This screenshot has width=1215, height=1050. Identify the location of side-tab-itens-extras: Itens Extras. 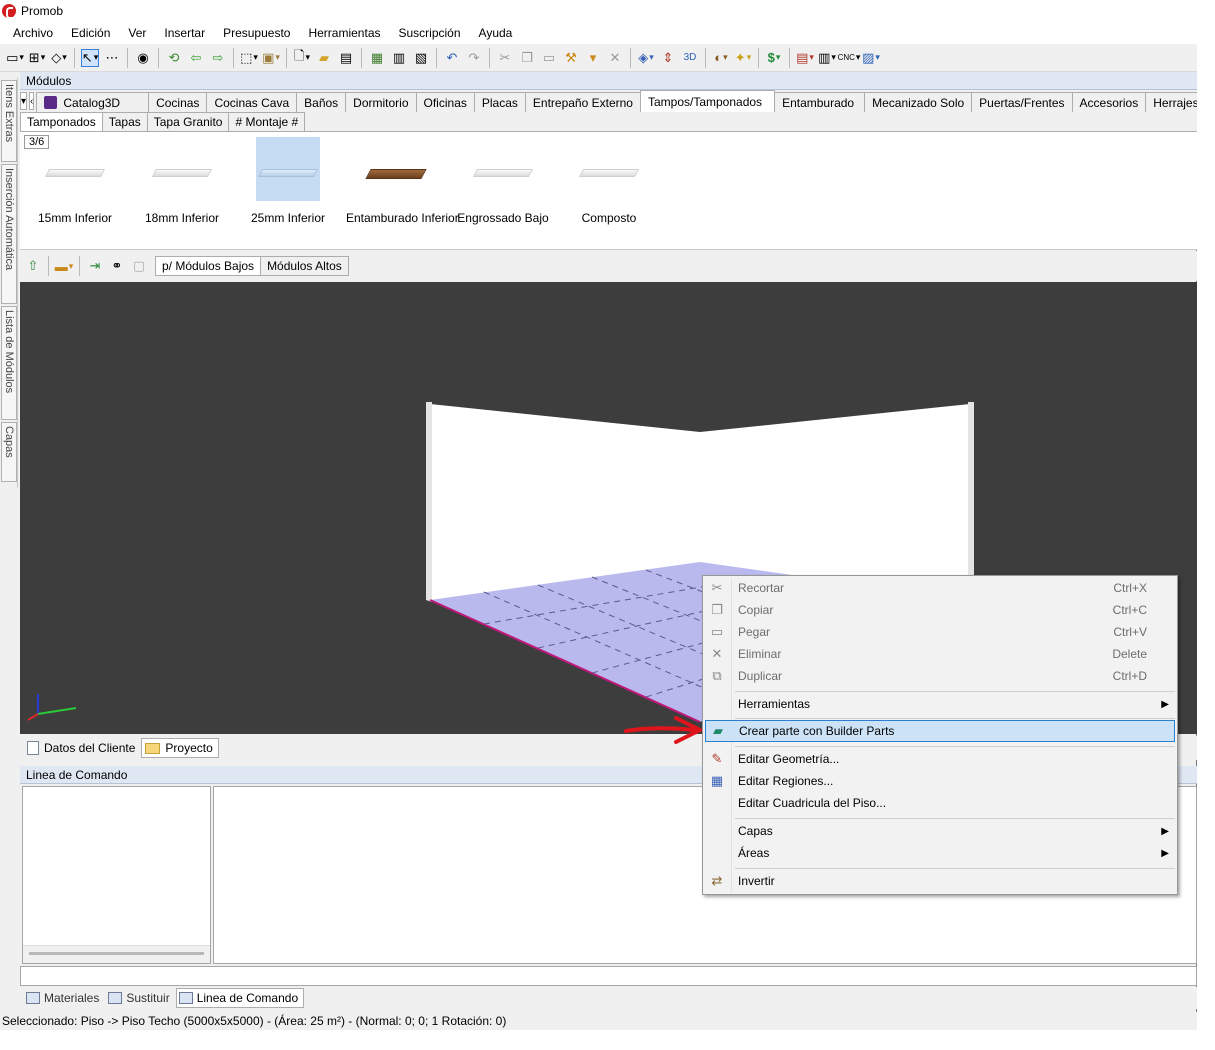
(9, 121).